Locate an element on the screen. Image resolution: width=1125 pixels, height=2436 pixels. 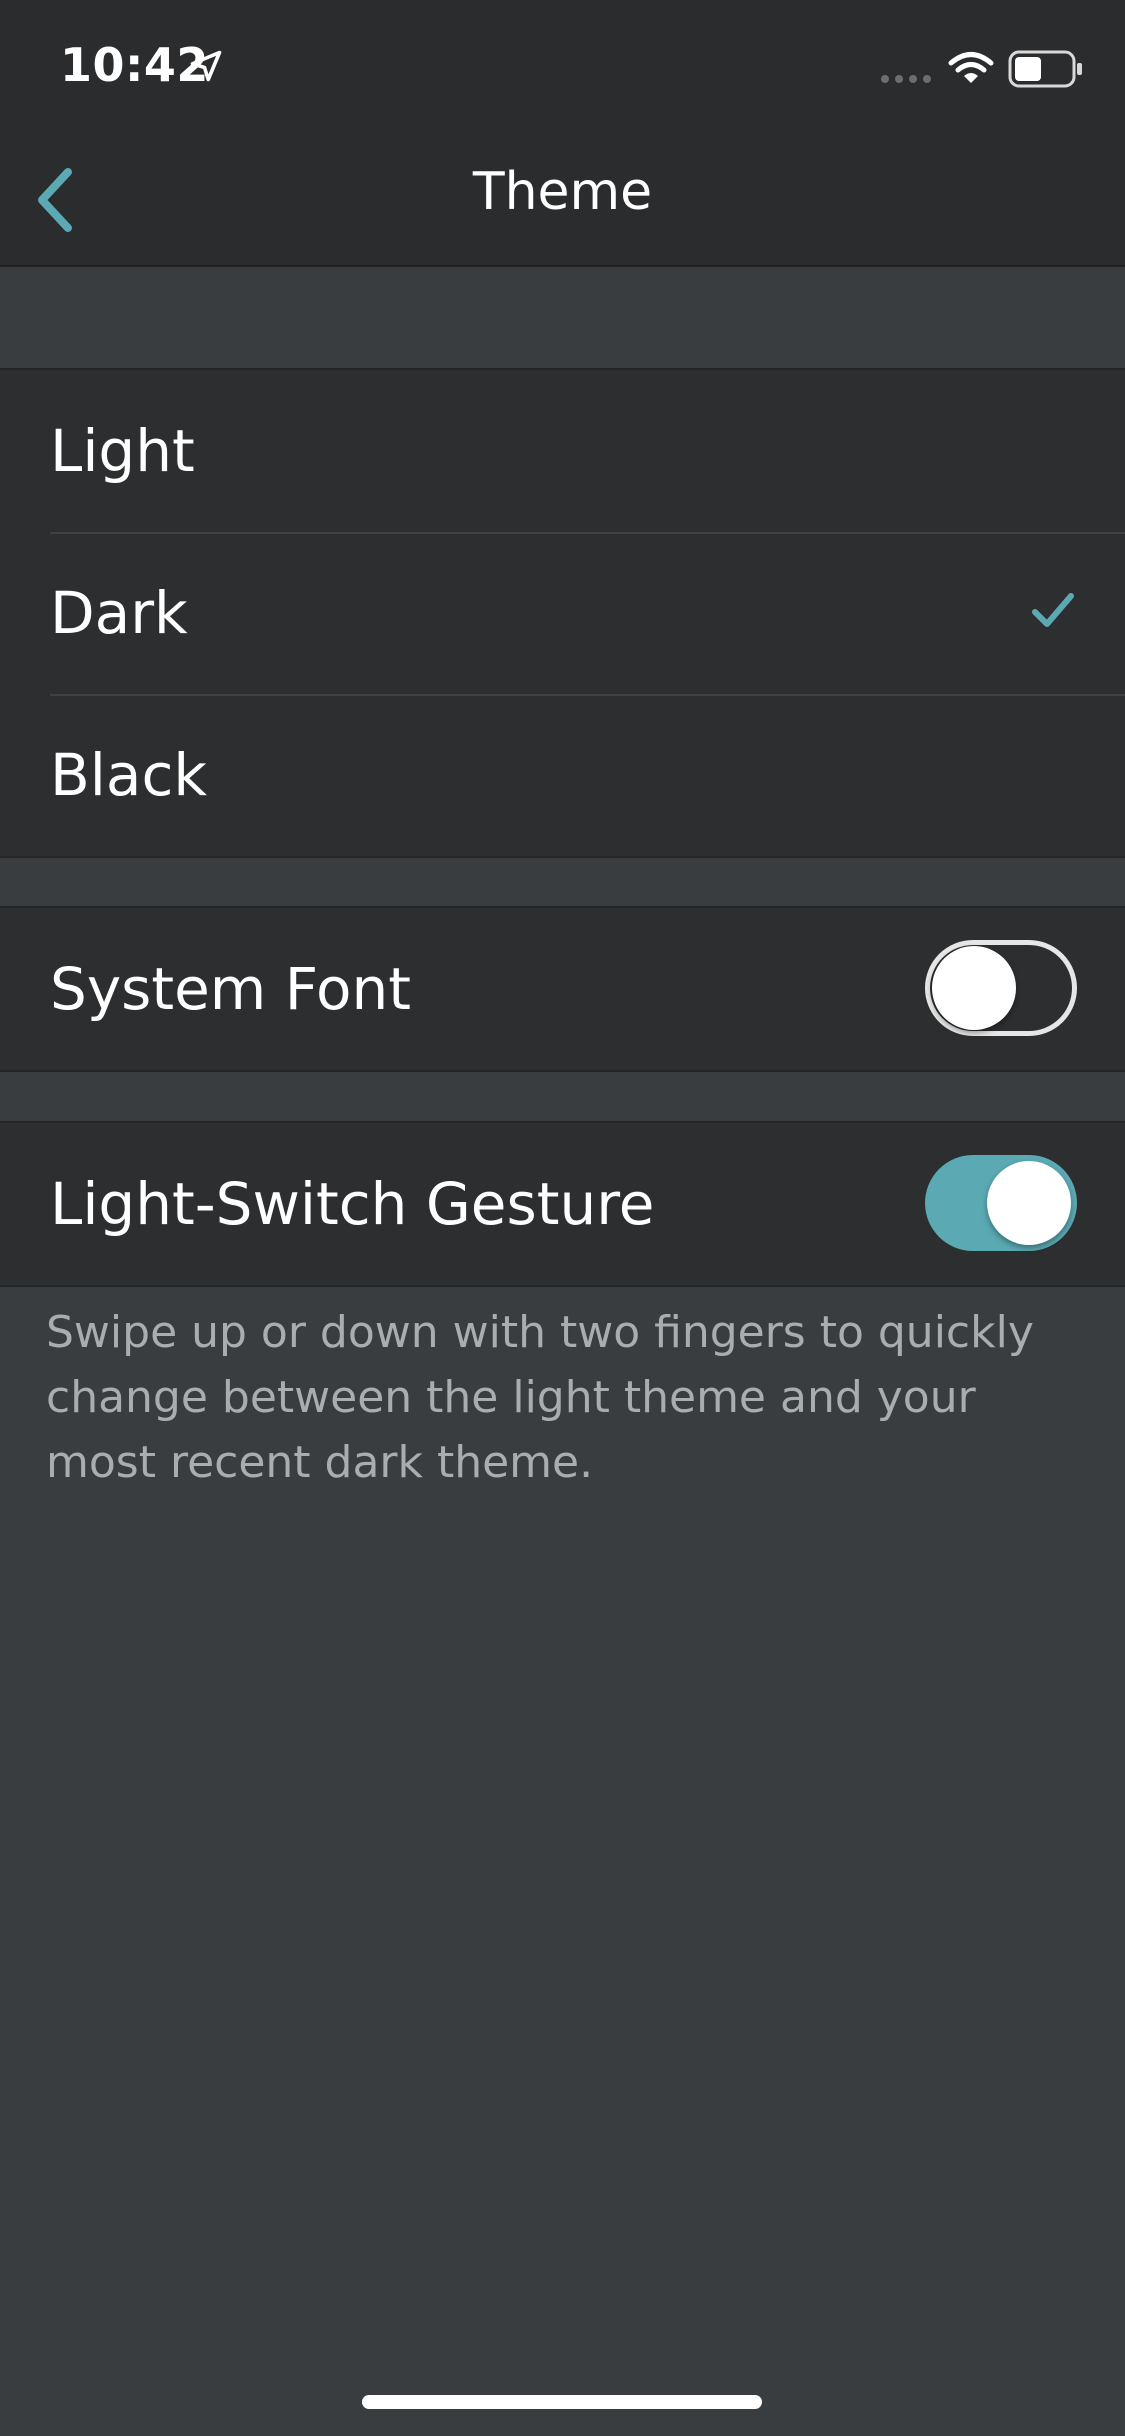
checkmark-icon is located at coordinates (1053, 610).